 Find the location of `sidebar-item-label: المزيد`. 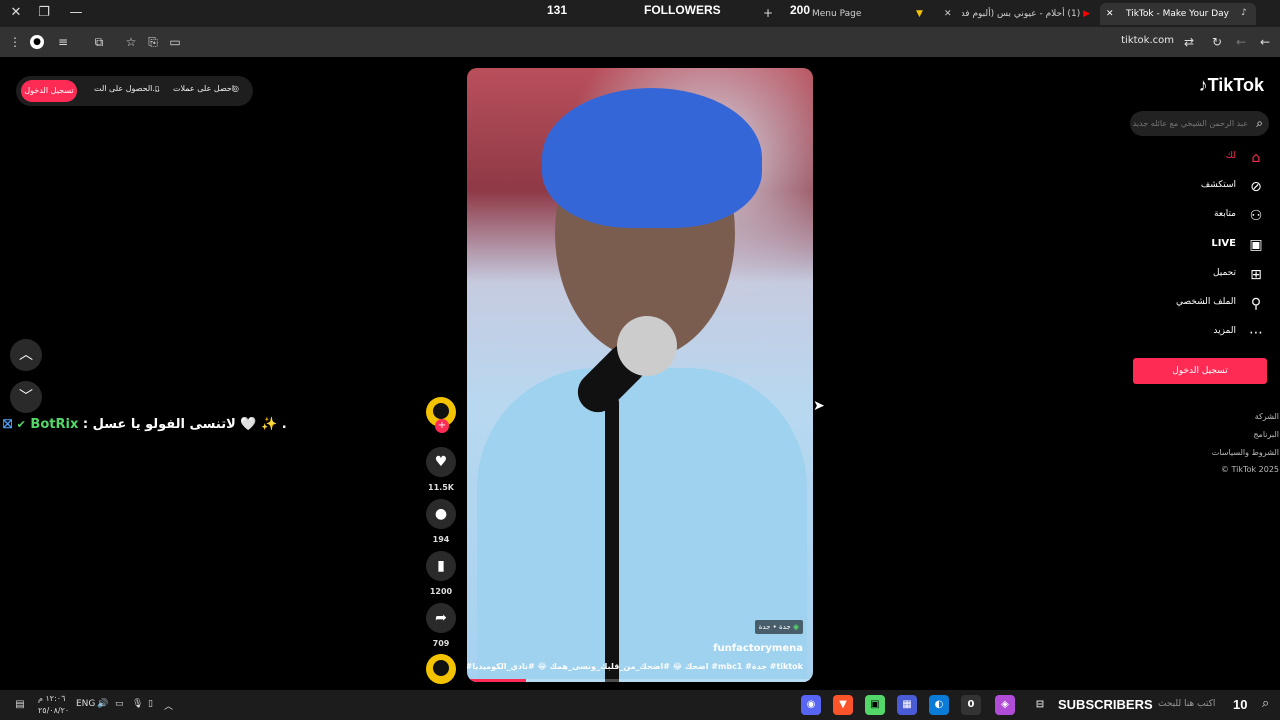

sidebar-item-label: المزيد is located at coordinates (1224, 331).